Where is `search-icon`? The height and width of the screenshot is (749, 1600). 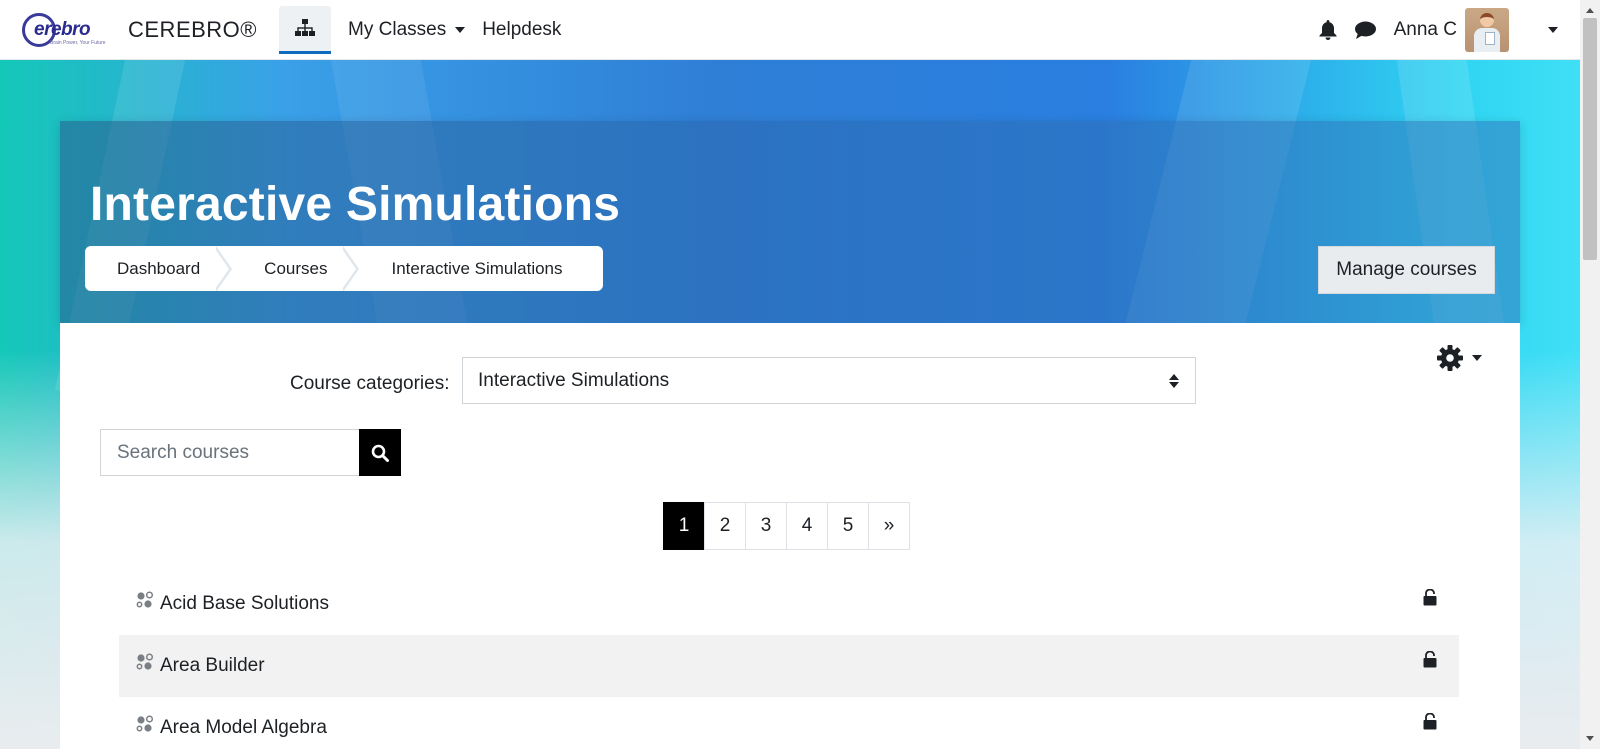
search-icon is located at coordinates (380, 453).